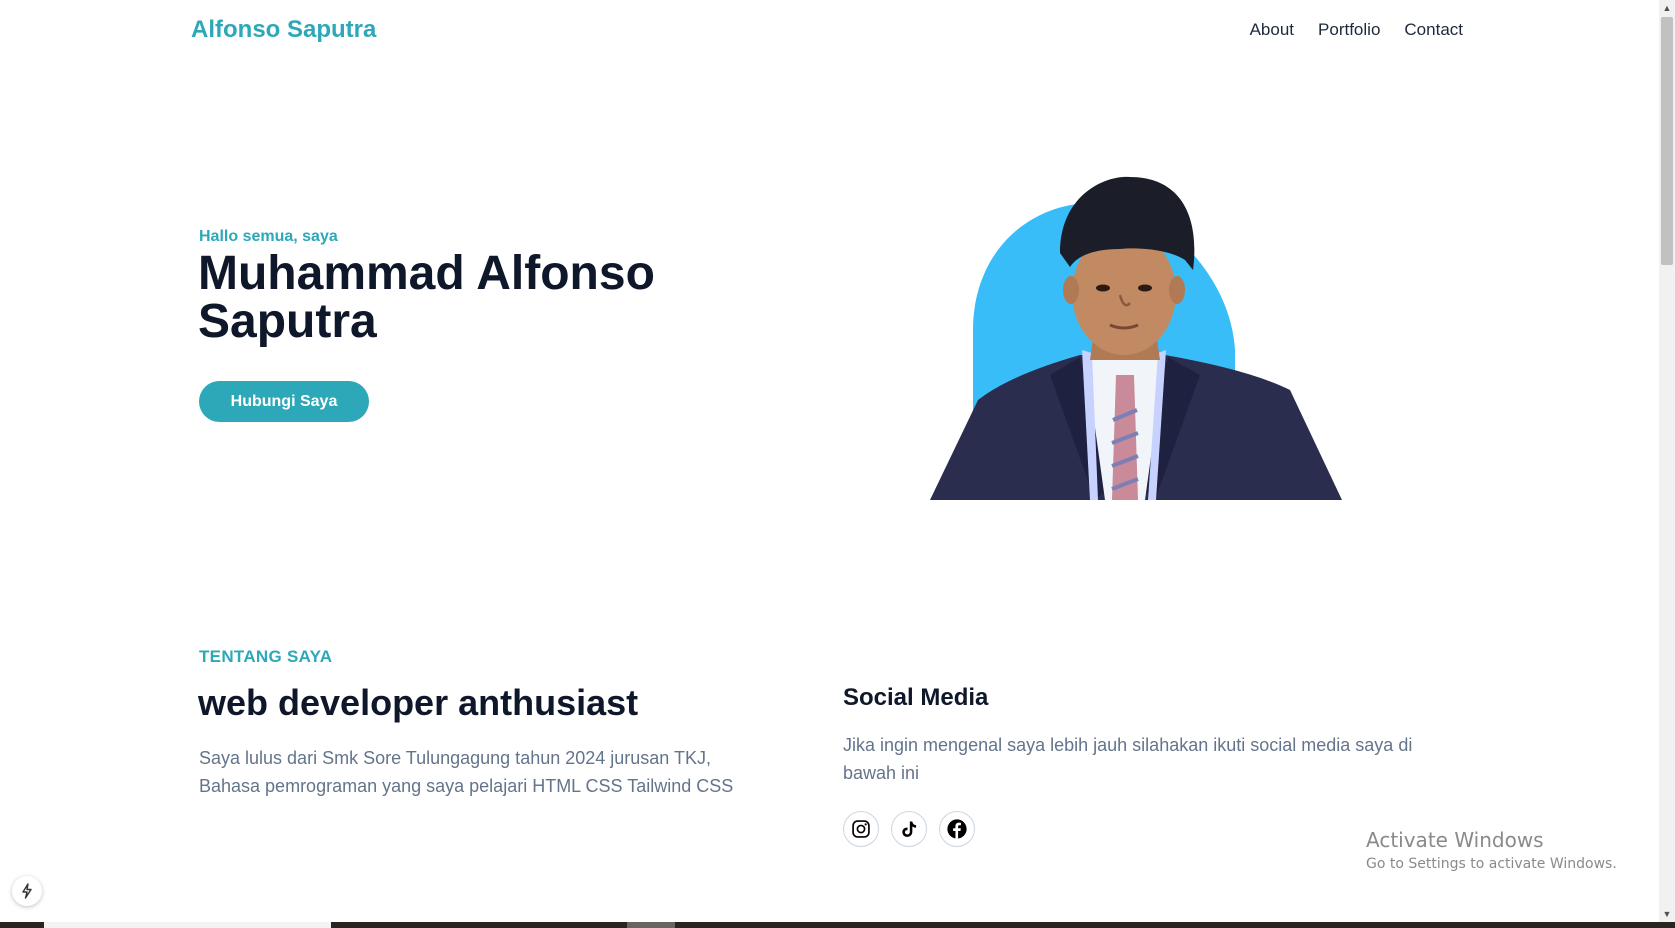 Image resolution: width=1675 pixels, height=928 pixels. I want to click on profile-photo, so click(1136, 338).